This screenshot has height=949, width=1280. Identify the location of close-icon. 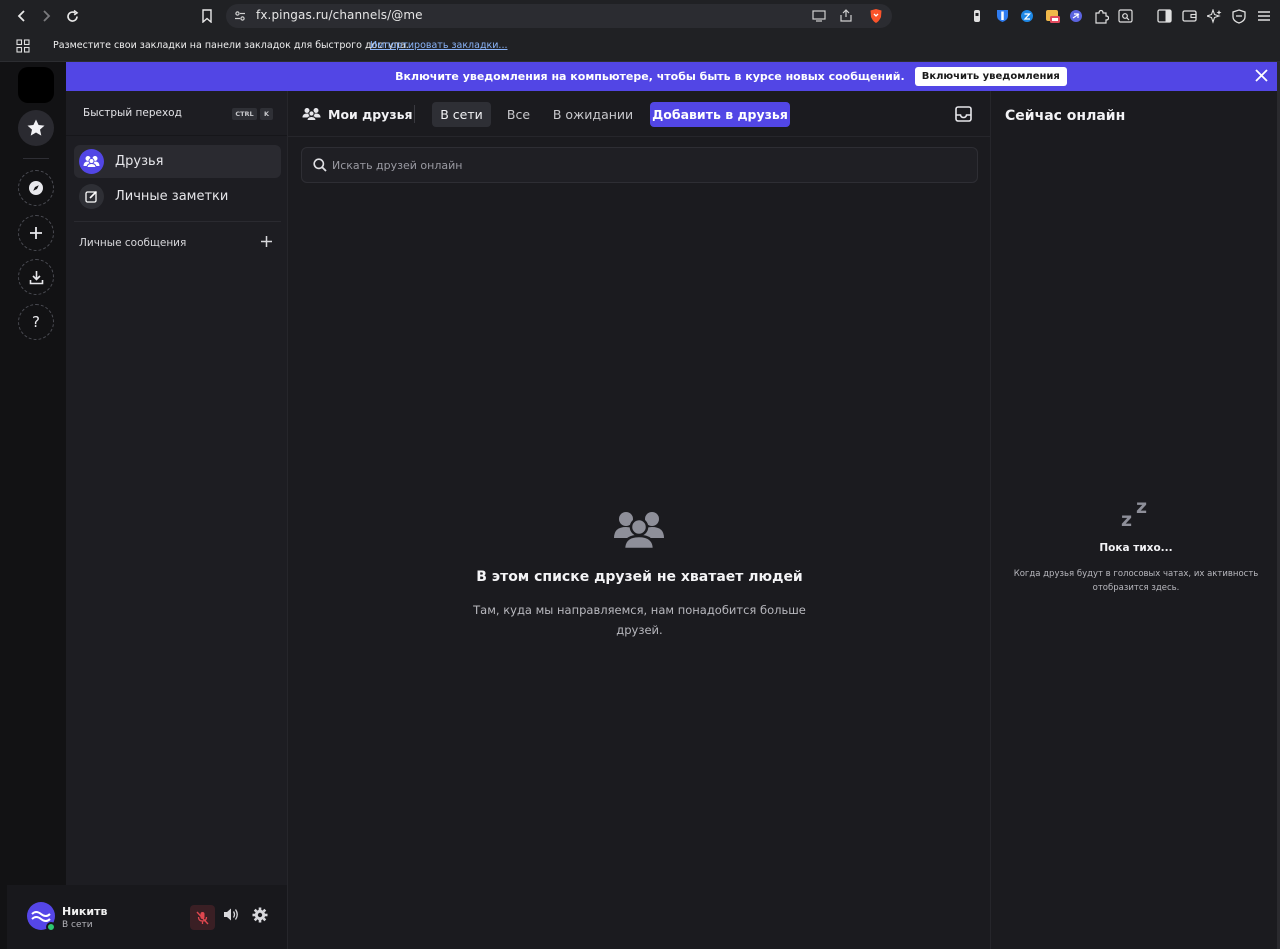
(1261, 75).